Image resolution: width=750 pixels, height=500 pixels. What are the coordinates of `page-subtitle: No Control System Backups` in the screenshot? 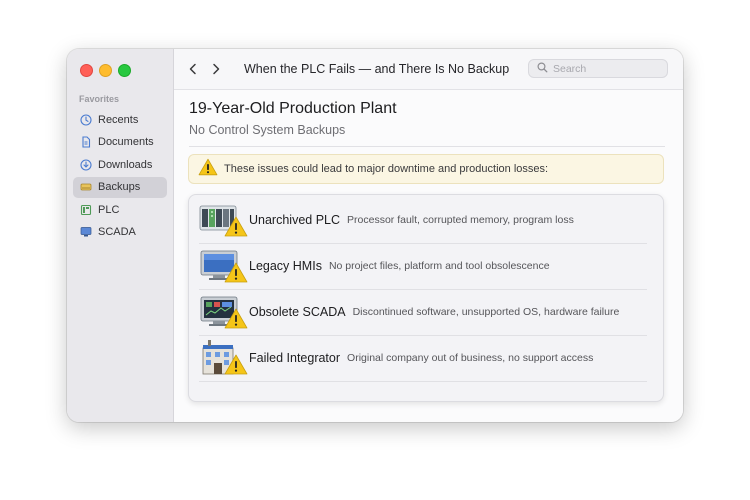 It's located at (267, 130).